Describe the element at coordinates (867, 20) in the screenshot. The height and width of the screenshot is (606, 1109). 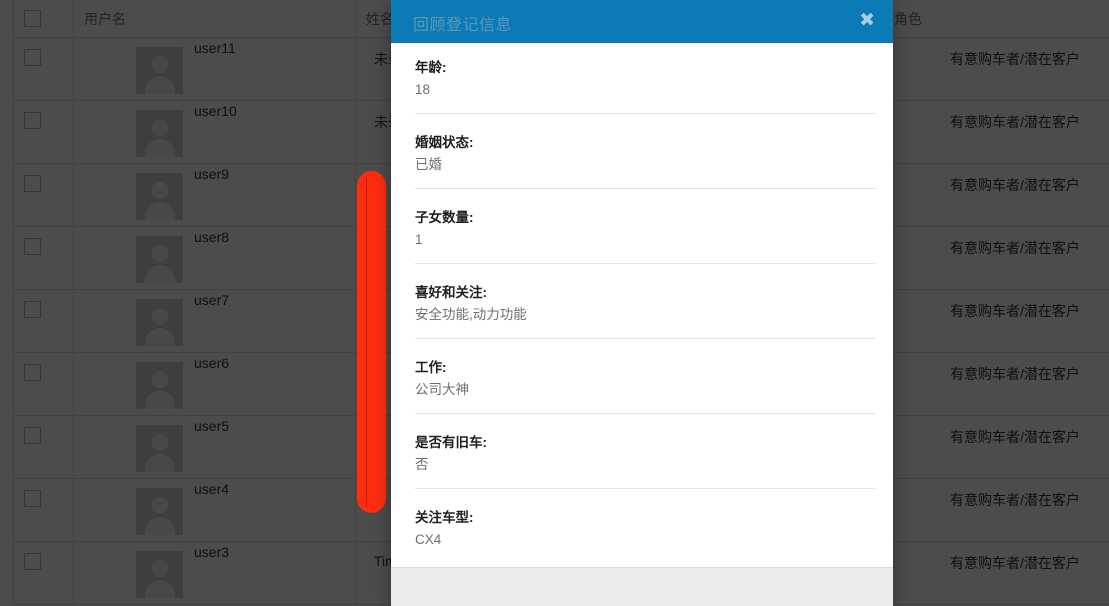
I see `close-icon: ✖` at that location.